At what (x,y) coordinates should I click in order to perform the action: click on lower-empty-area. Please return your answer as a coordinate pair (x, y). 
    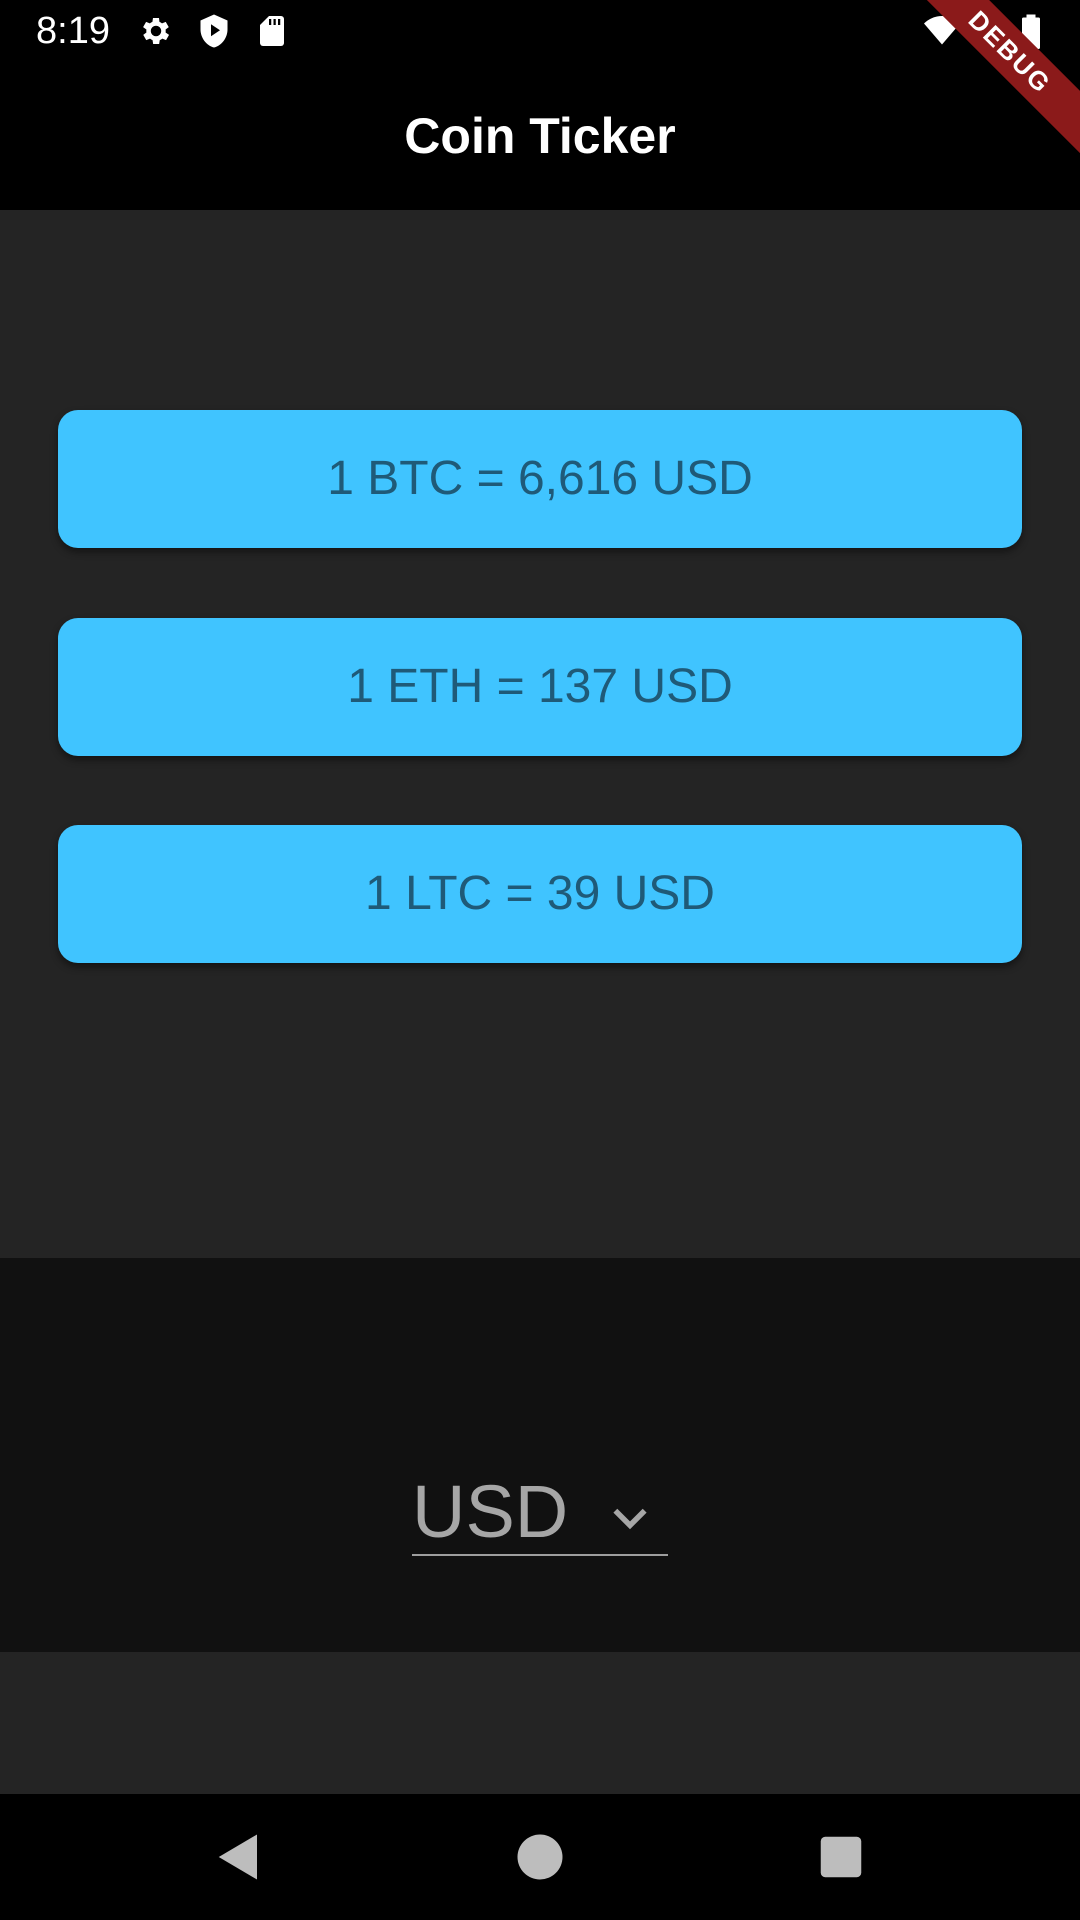
    Looking at the image, I should click on (540, 1723).